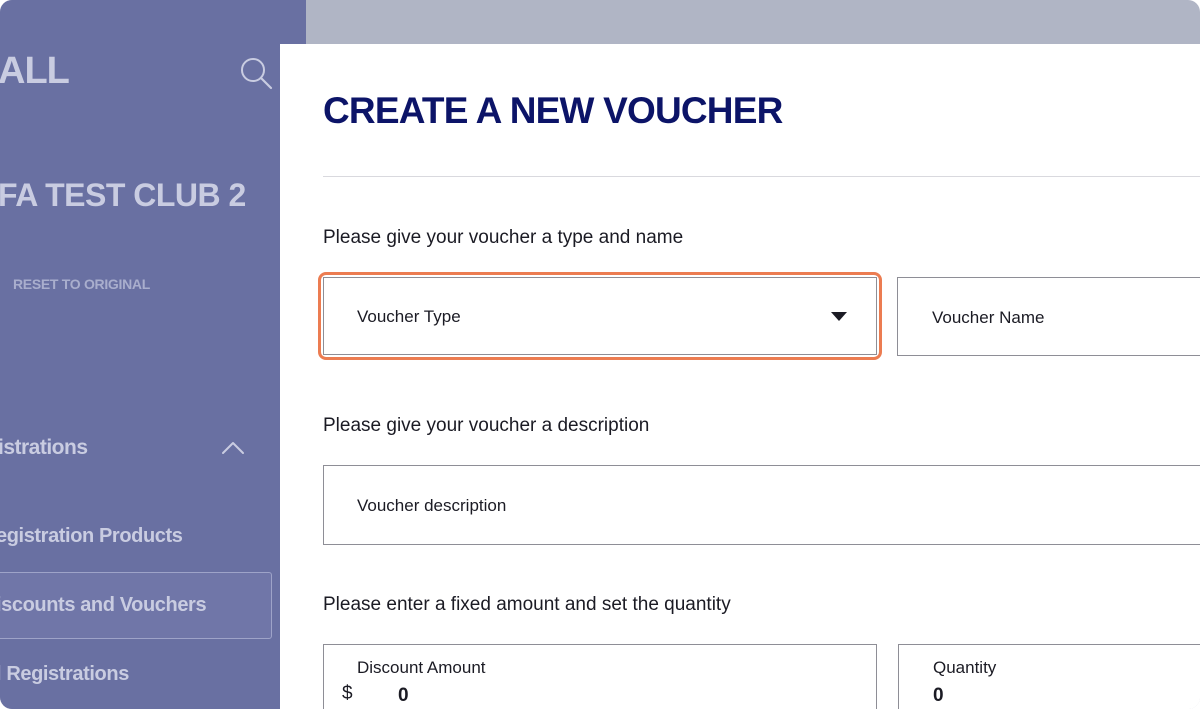 Image resolution: width=1200 pixels, height=709 pixels. Describe the element at coordinates (839, 316) in the screenshot. I see `caret-down-icon` at that location.